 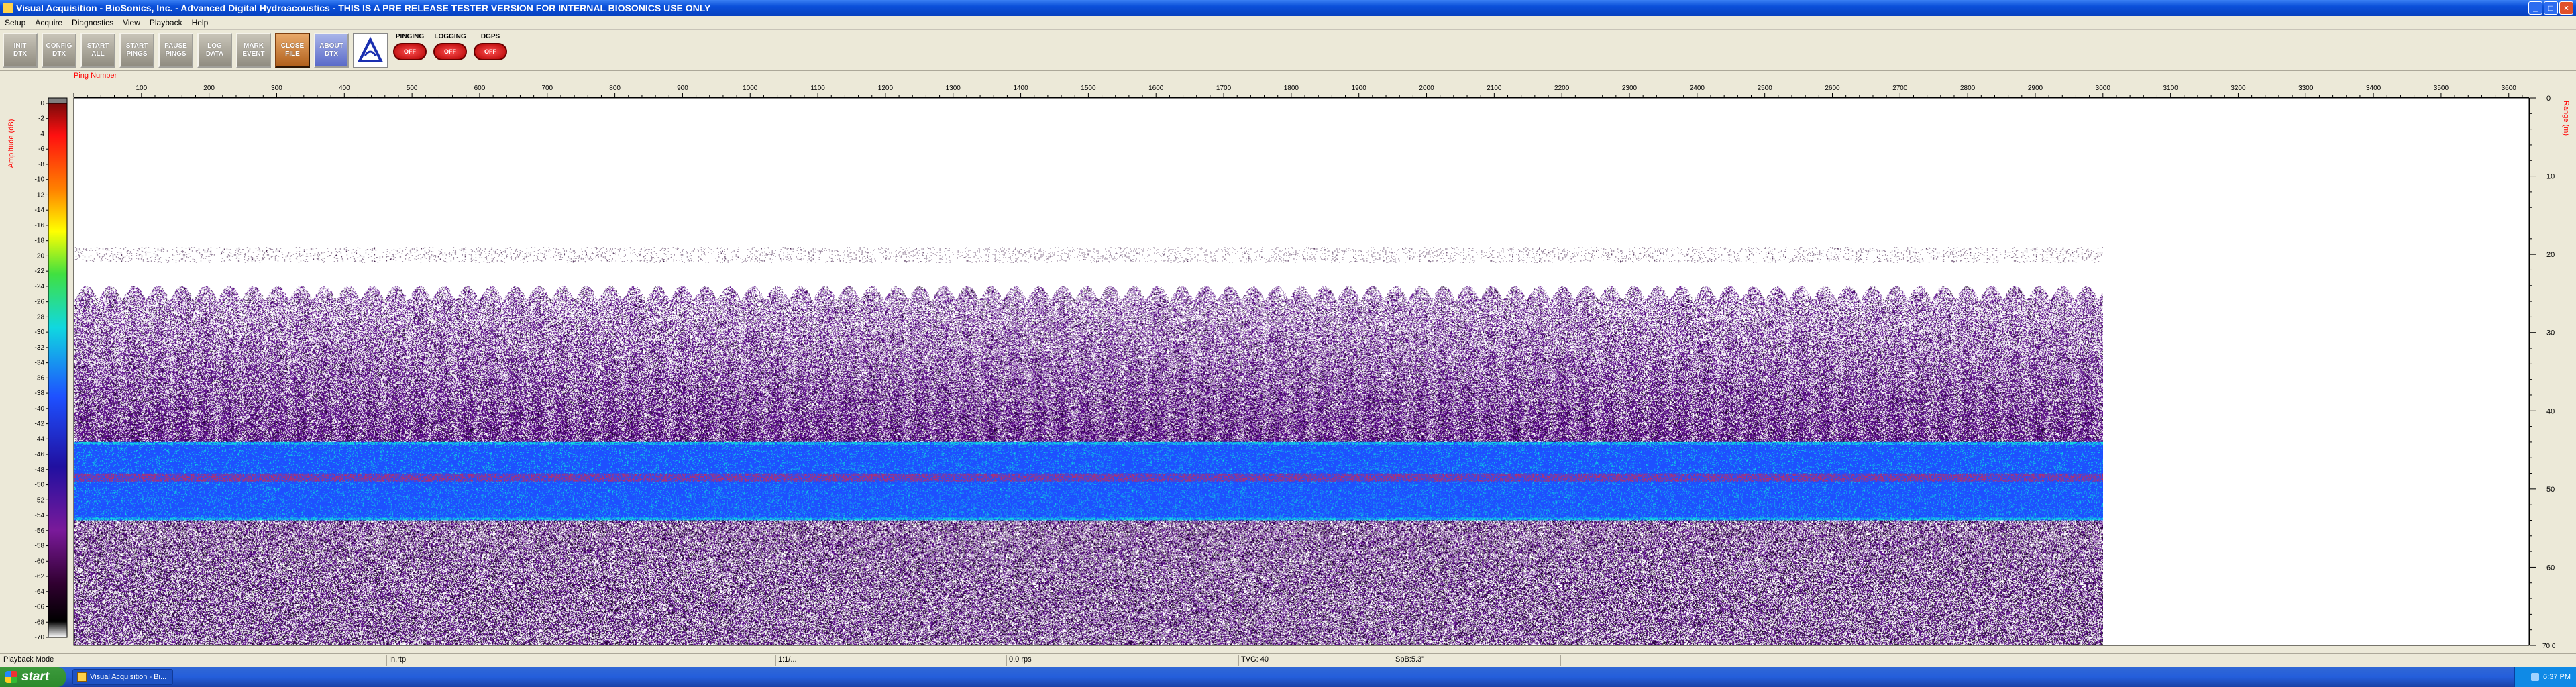 I want to click on ping-tick-label: 3100, so click(x=2170, y=88).